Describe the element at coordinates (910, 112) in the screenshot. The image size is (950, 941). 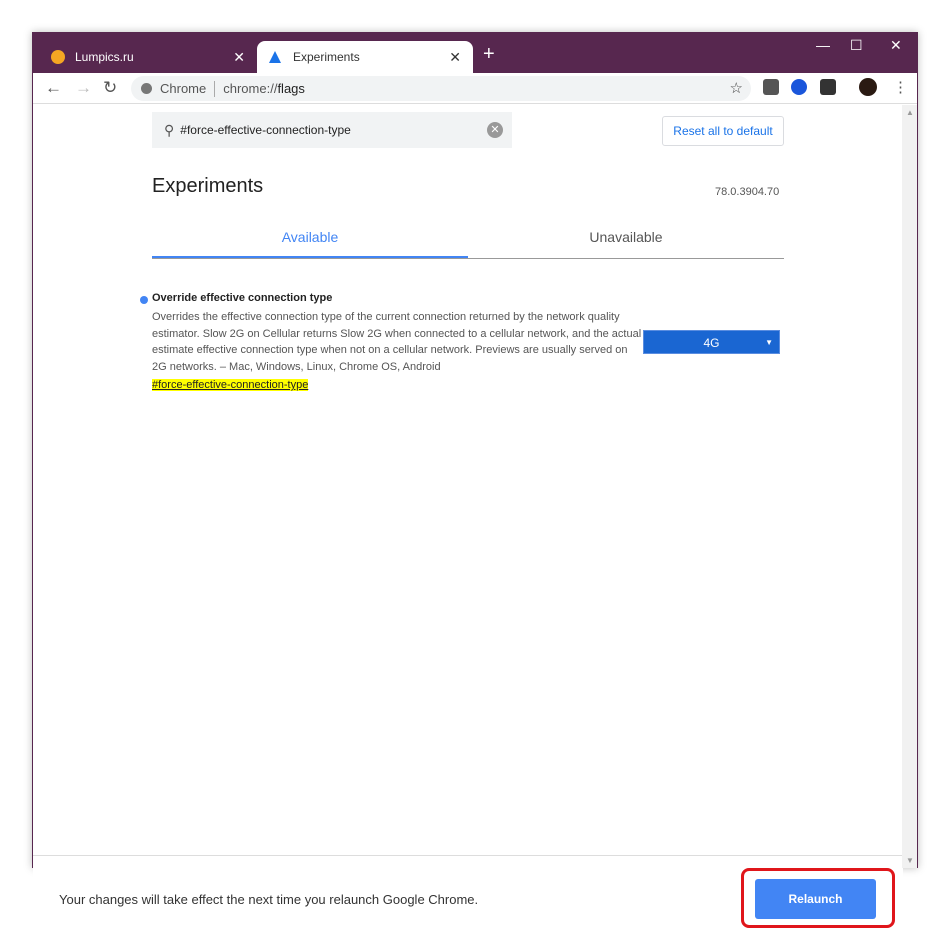
I see `scroll-up-icon: ▲` at that location.